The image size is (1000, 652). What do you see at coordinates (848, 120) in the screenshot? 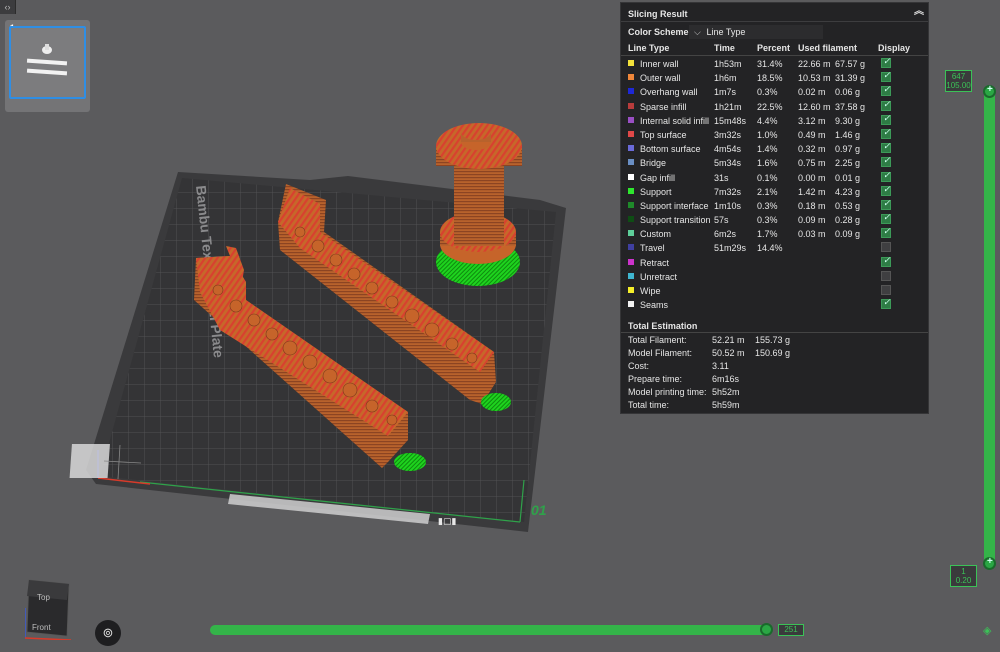
I see `line-type-grams: 9.30 g` at bounding box center [848, 120].